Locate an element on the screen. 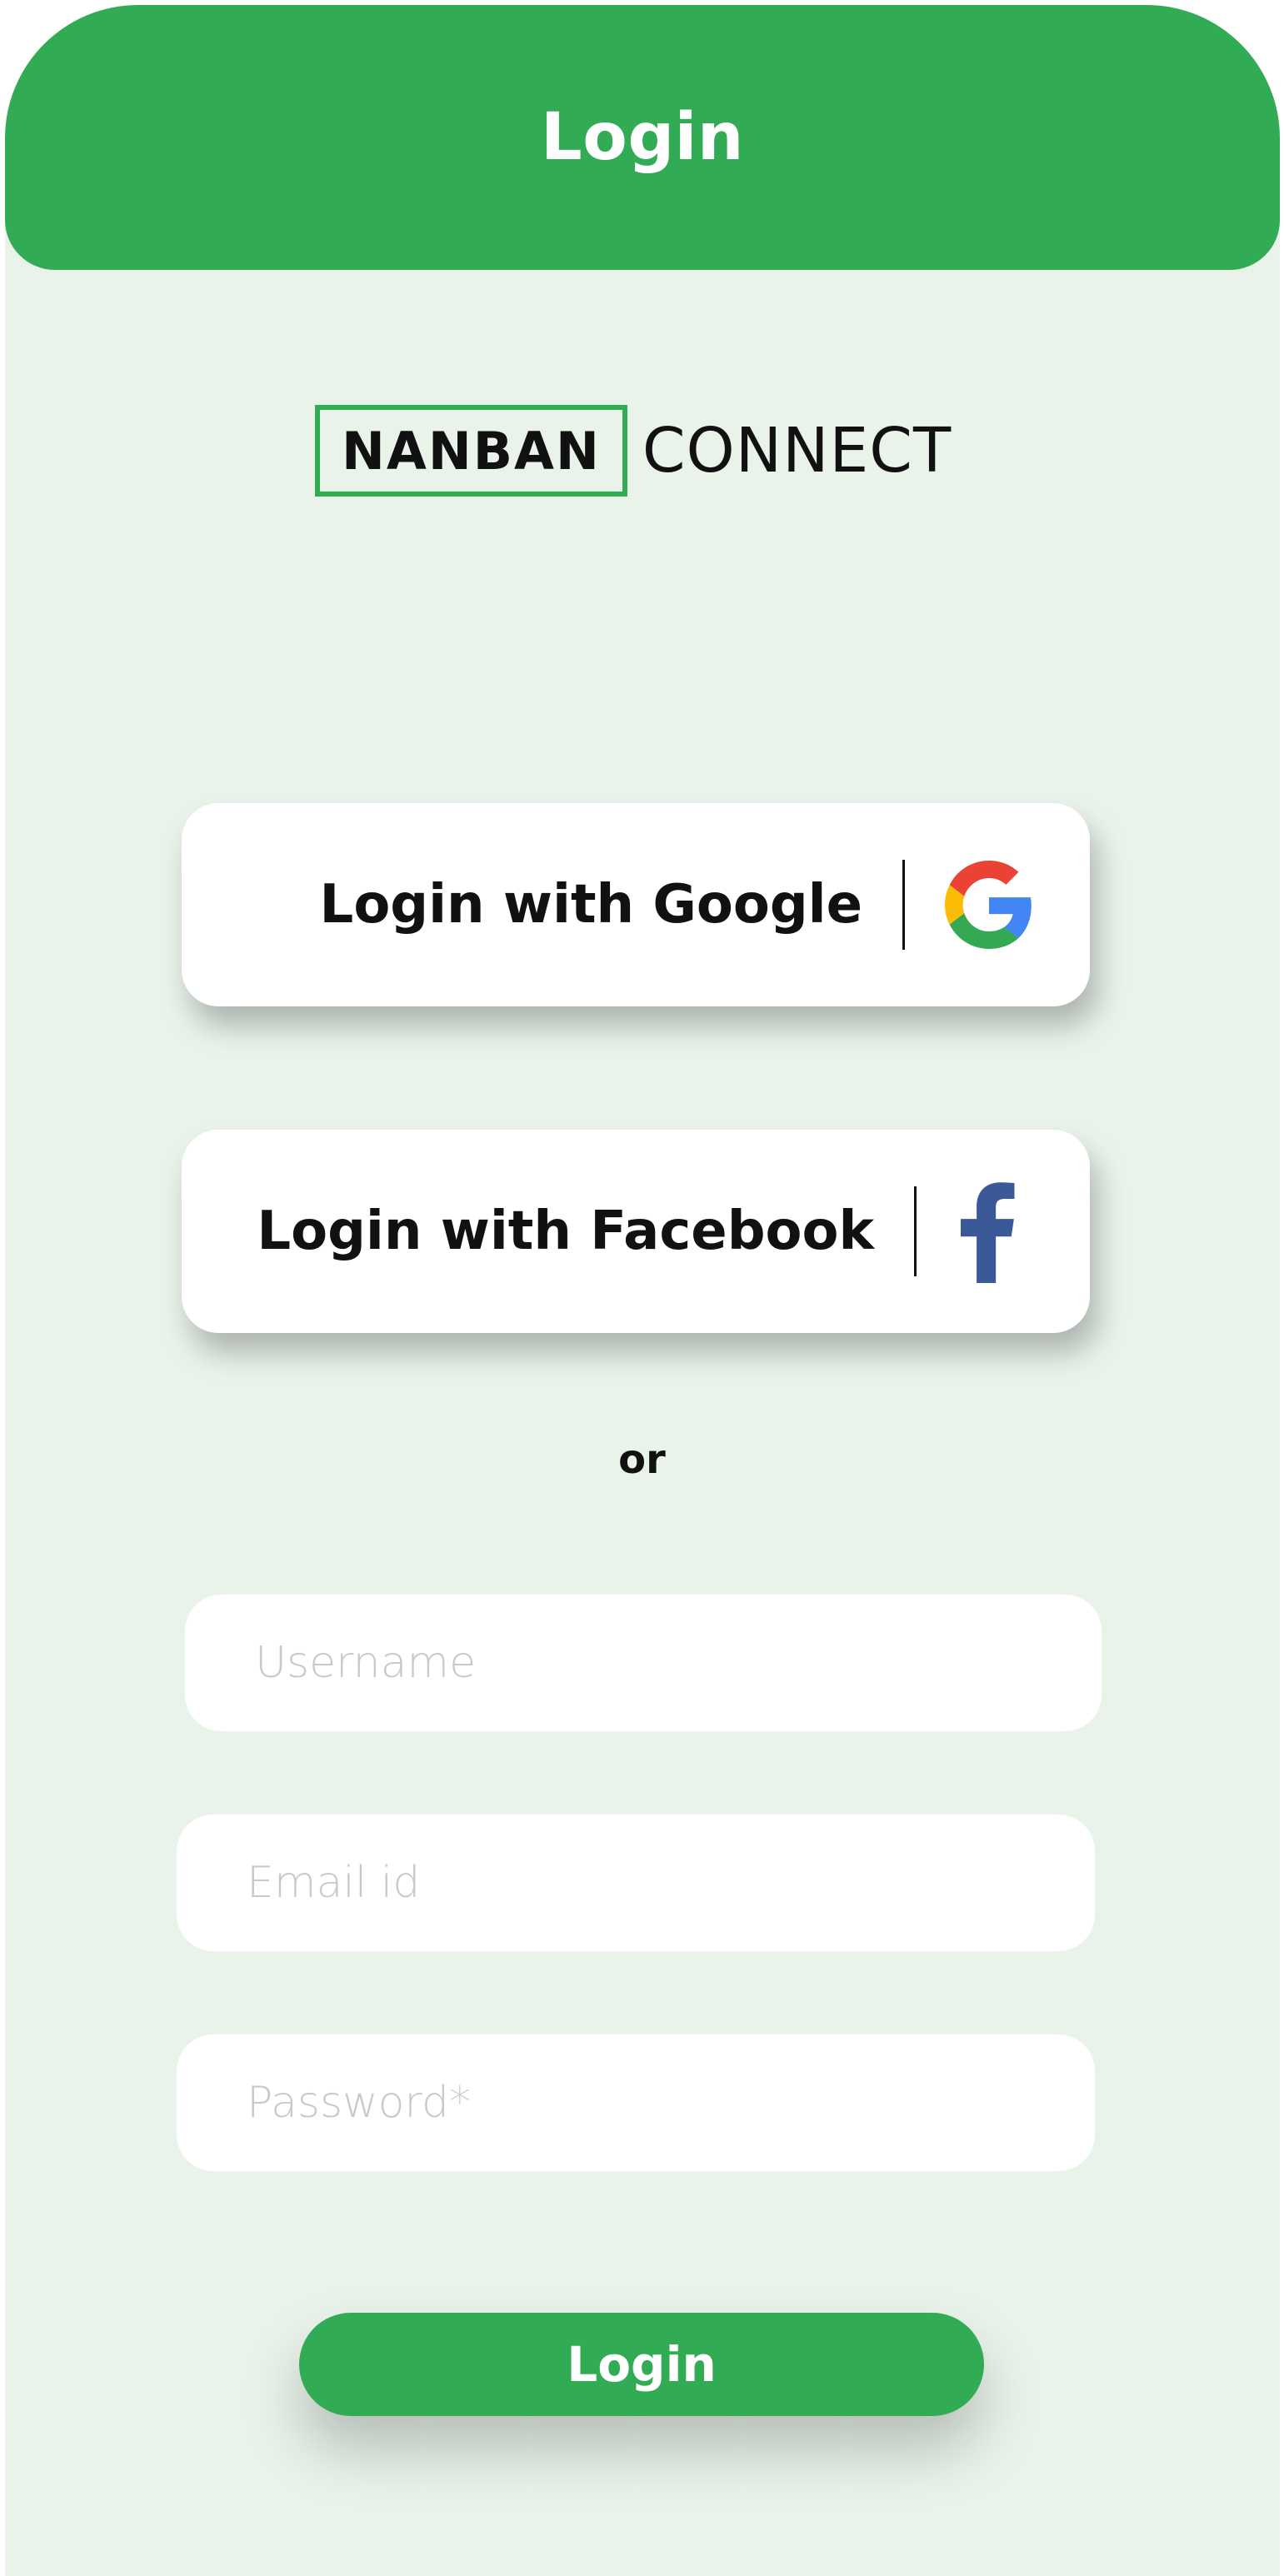 Image resolution: width=1284 pixels, height=2576 pixels. nanban-connect-logo: NANBAN CONNECT is located at coordinates (633, 451).